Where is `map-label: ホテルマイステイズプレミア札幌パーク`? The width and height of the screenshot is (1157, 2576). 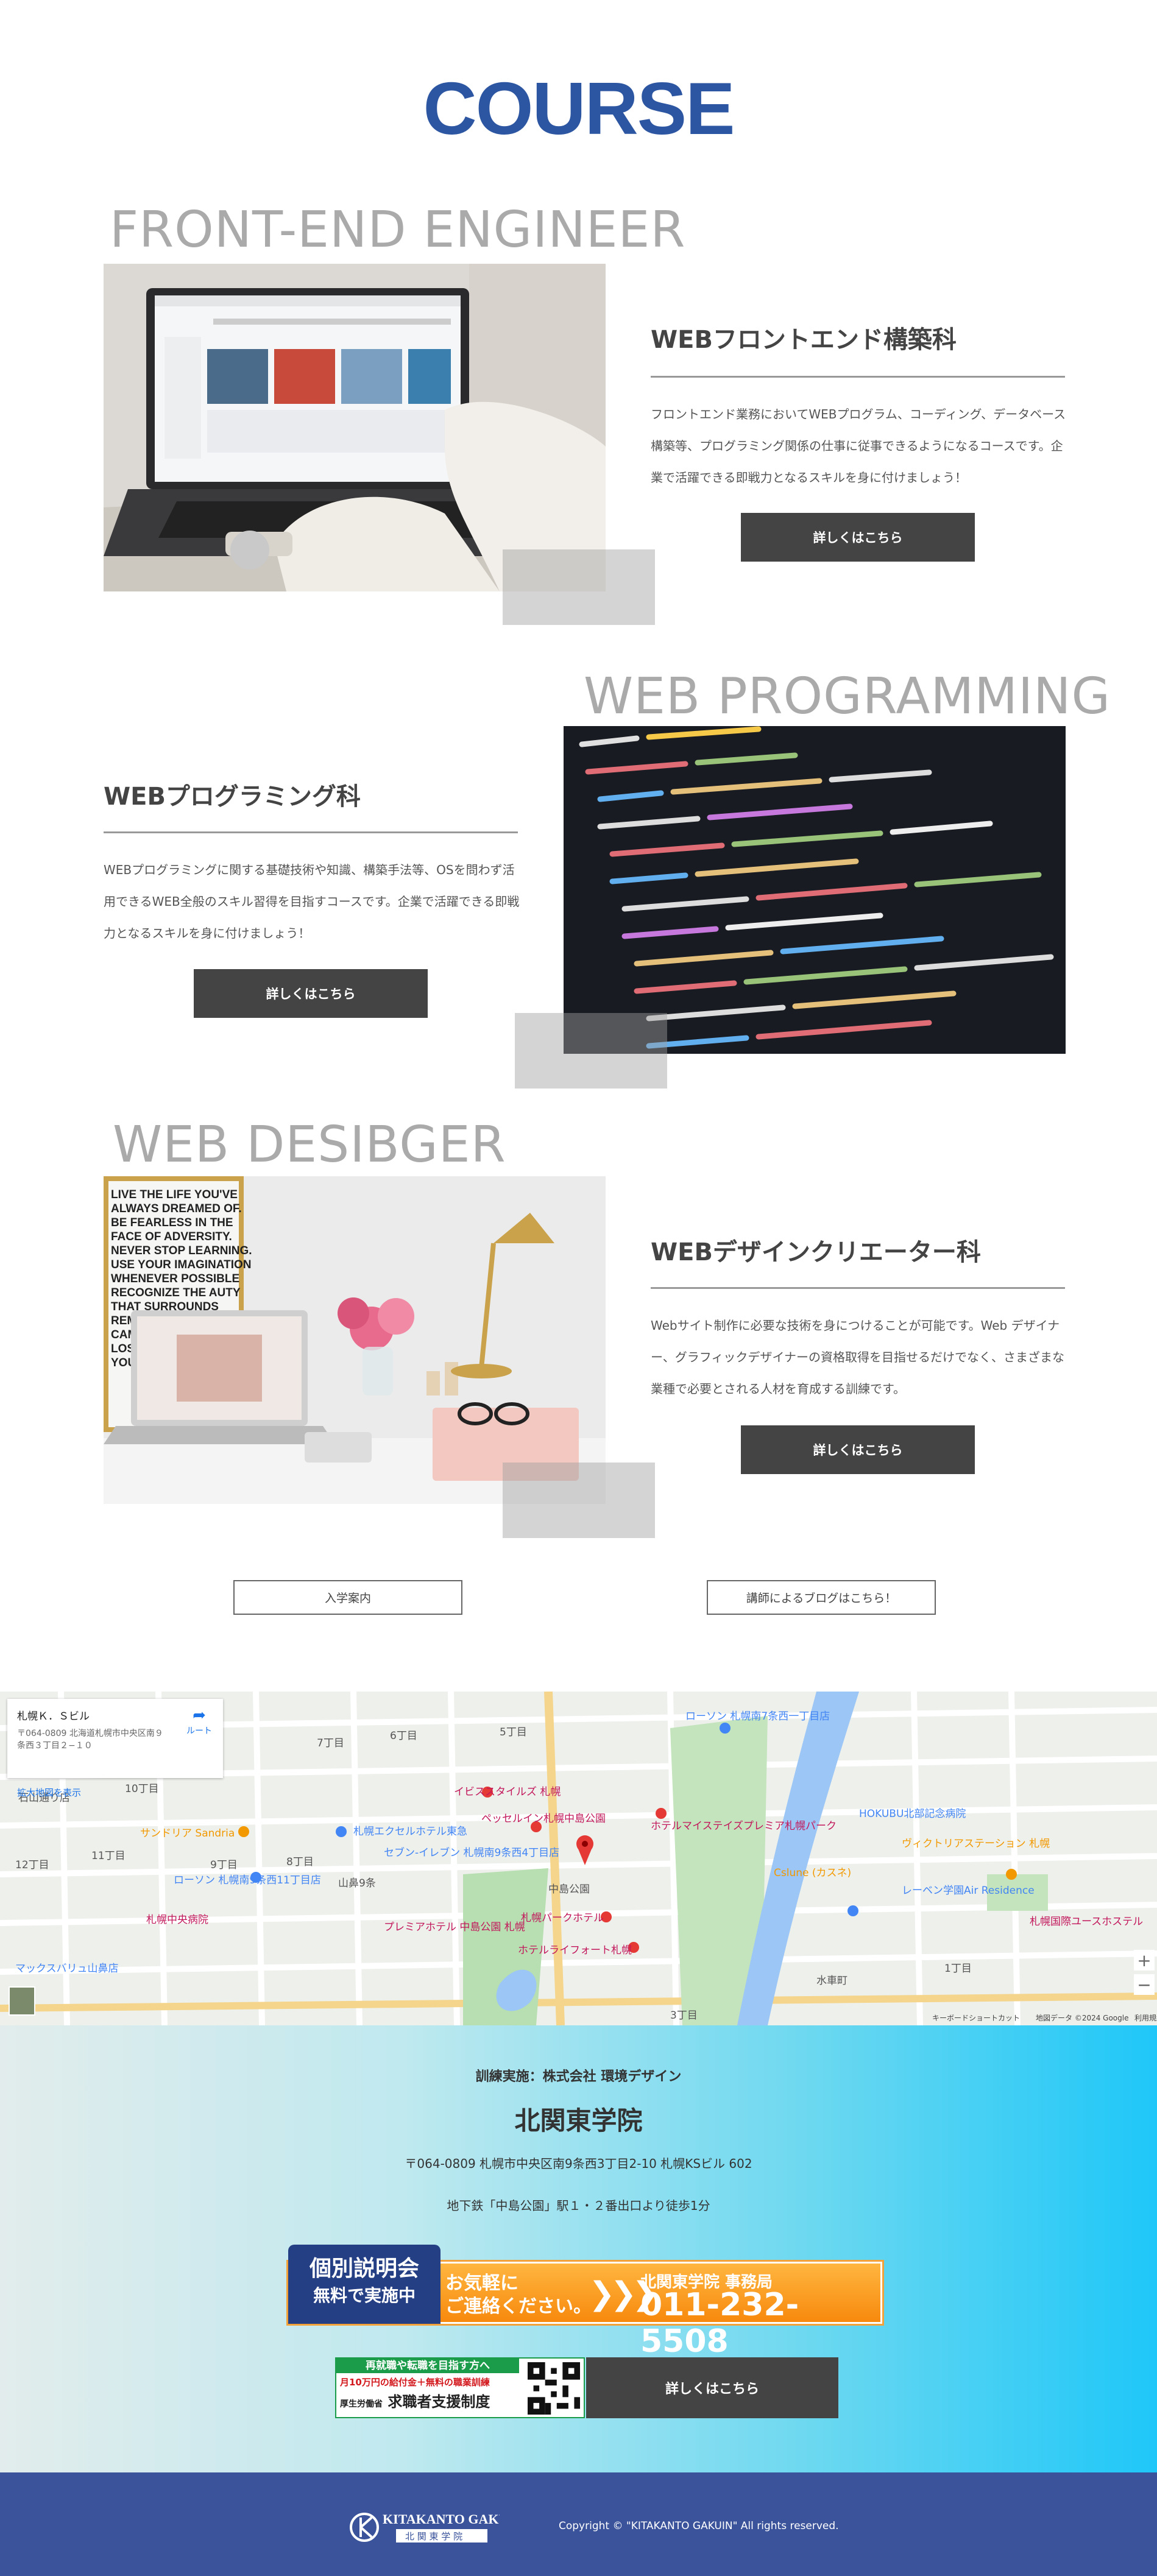 map-label: ホテルマイステイズプレミア札幌パーク is located at coordinates (744, 1826).